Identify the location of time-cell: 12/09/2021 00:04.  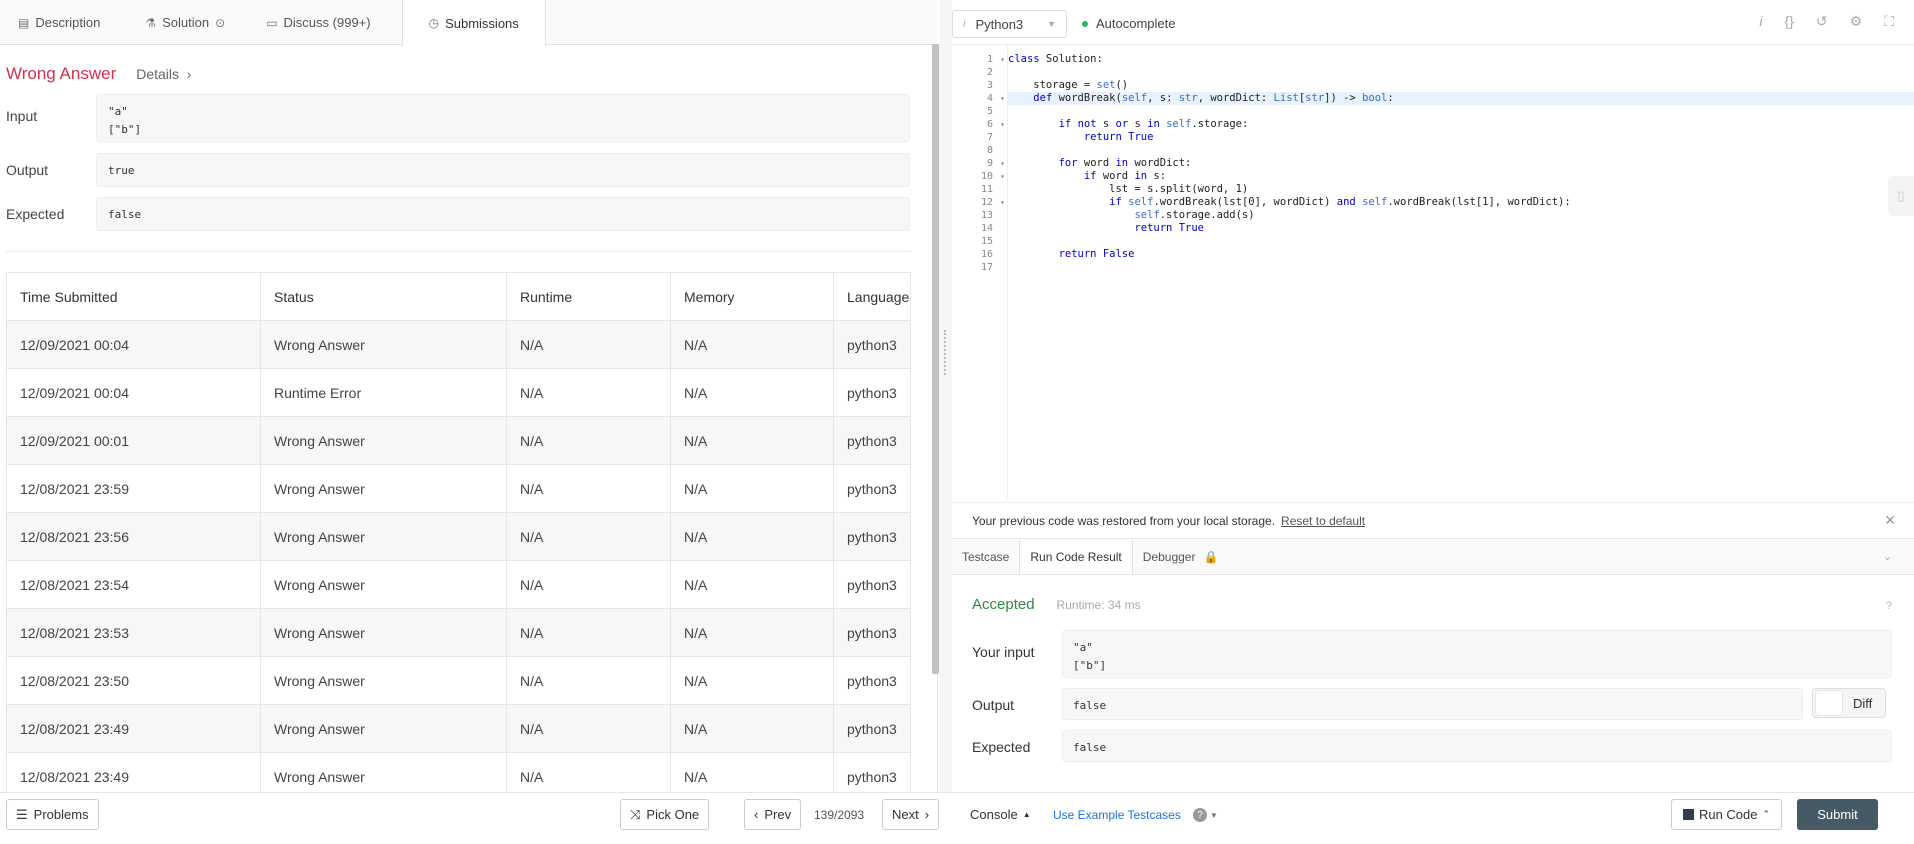
(133, 344).